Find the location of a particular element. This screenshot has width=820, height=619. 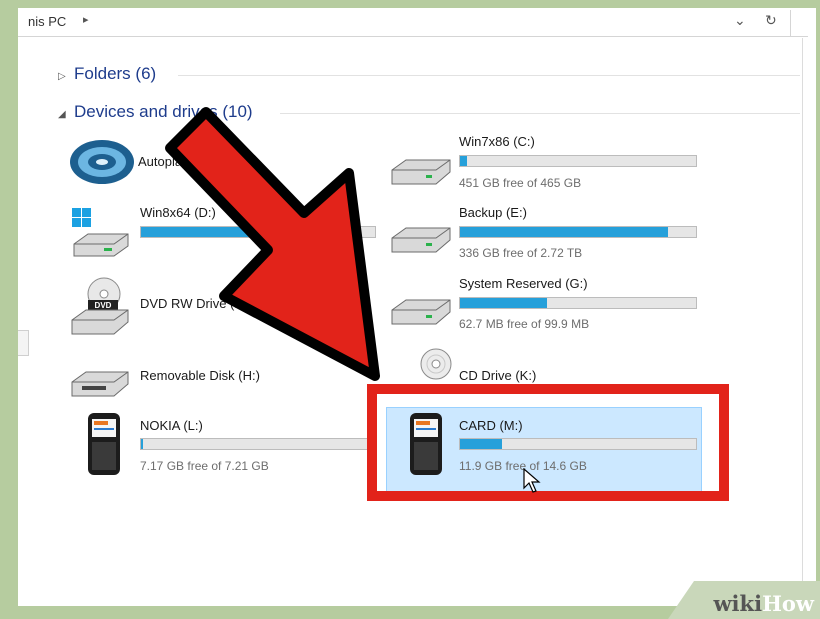

watermark-text: wikiHow is located at coordinates (763, 603).